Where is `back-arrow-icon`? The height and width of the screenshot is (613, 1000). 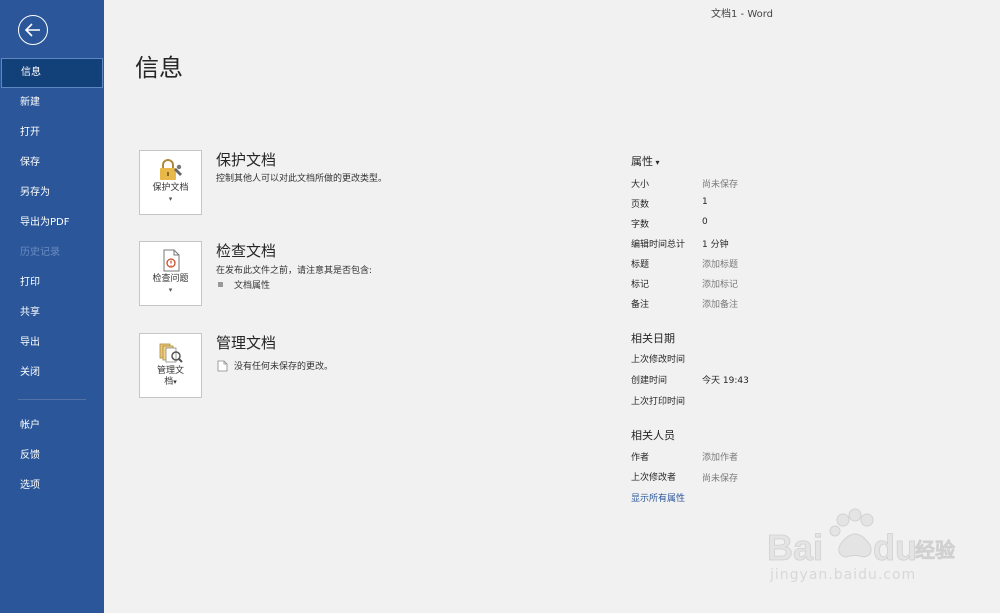 back-arrow-icon is located at coordinates (32, 30).